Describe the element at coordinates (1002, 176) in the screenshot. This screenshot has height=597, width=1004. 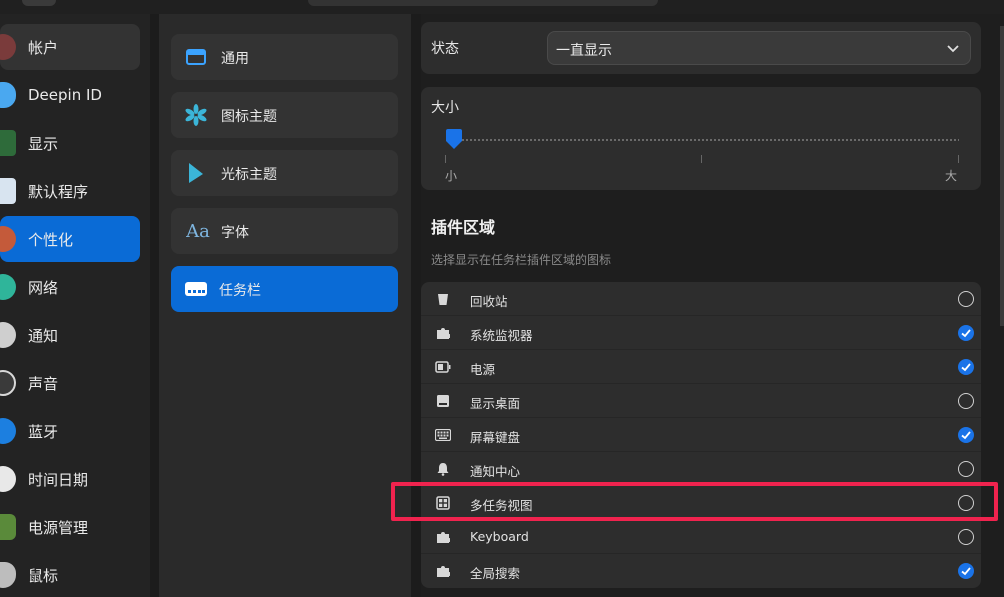
I see `scrollbar` at that location.